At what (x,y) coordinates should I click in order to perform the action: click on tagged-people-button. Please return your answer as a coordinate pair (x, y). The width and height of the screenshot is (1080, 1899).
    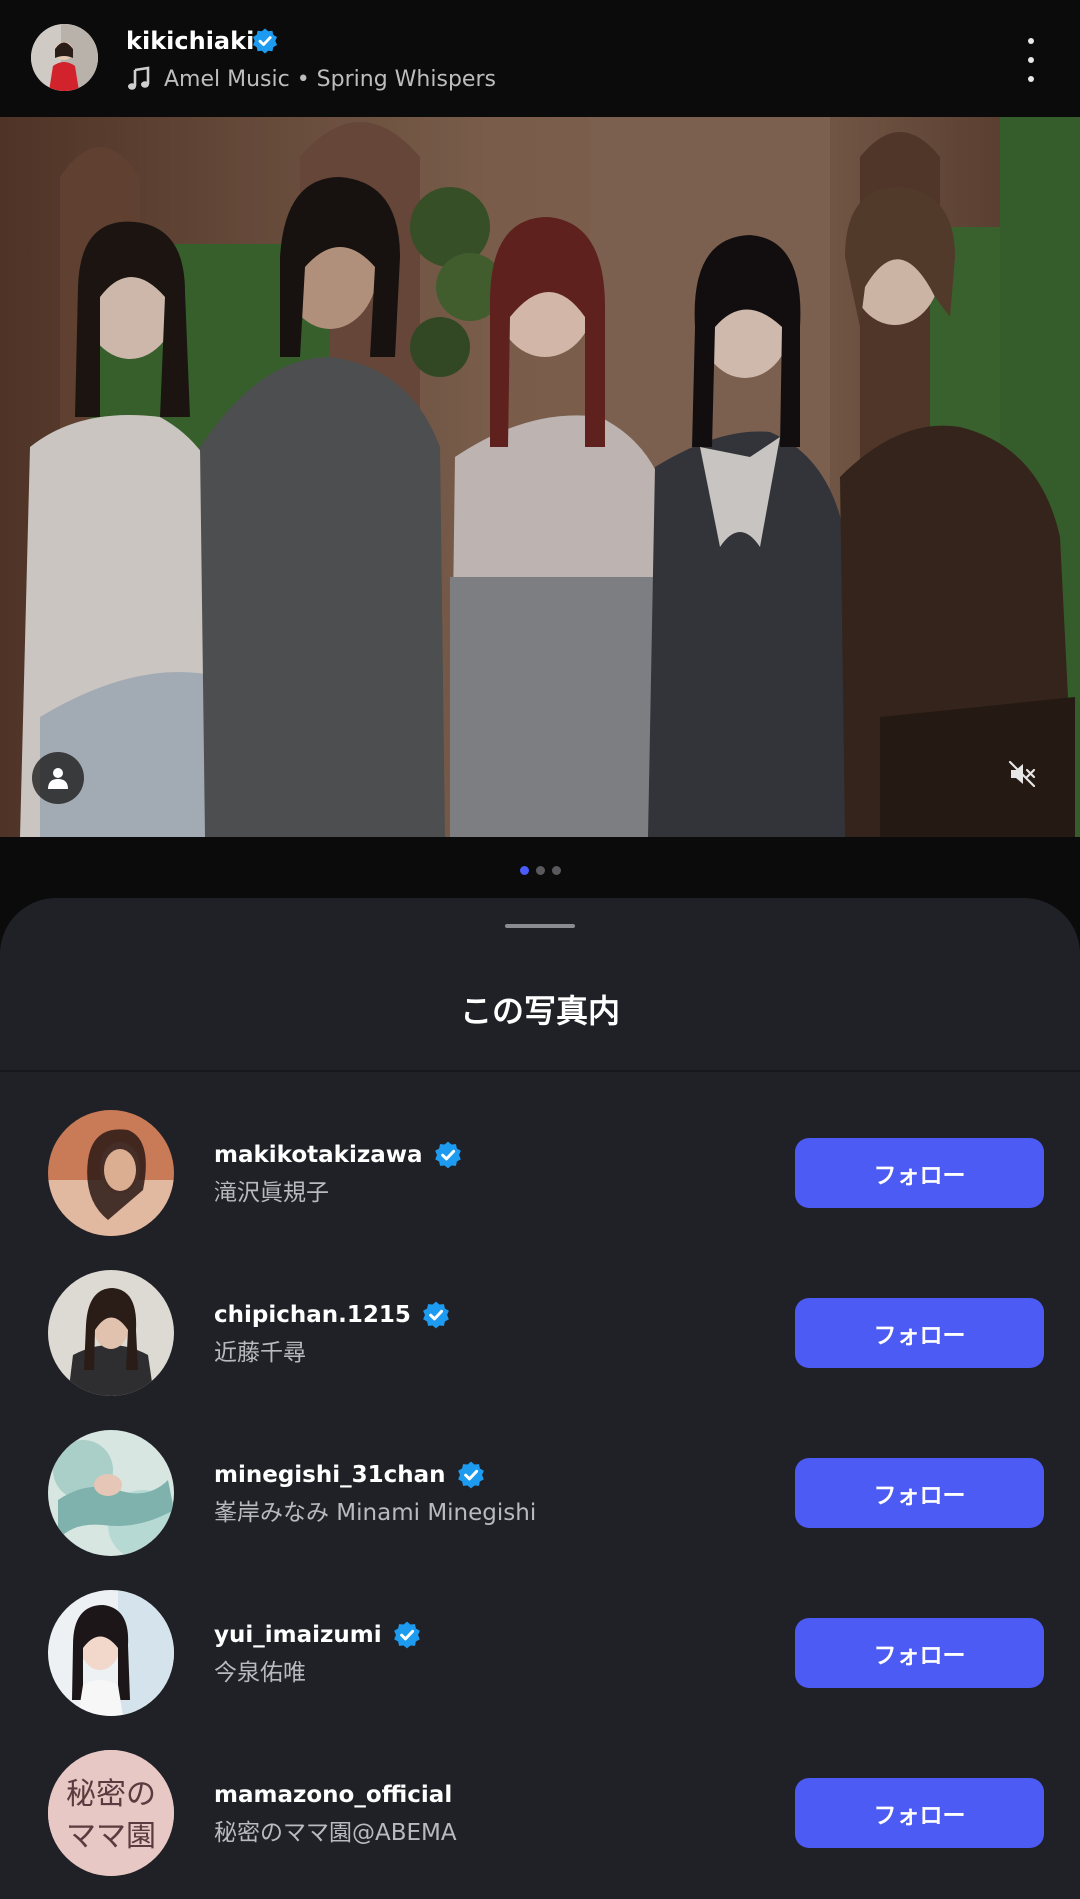
    Looking at the image, I should click on (58, 778).